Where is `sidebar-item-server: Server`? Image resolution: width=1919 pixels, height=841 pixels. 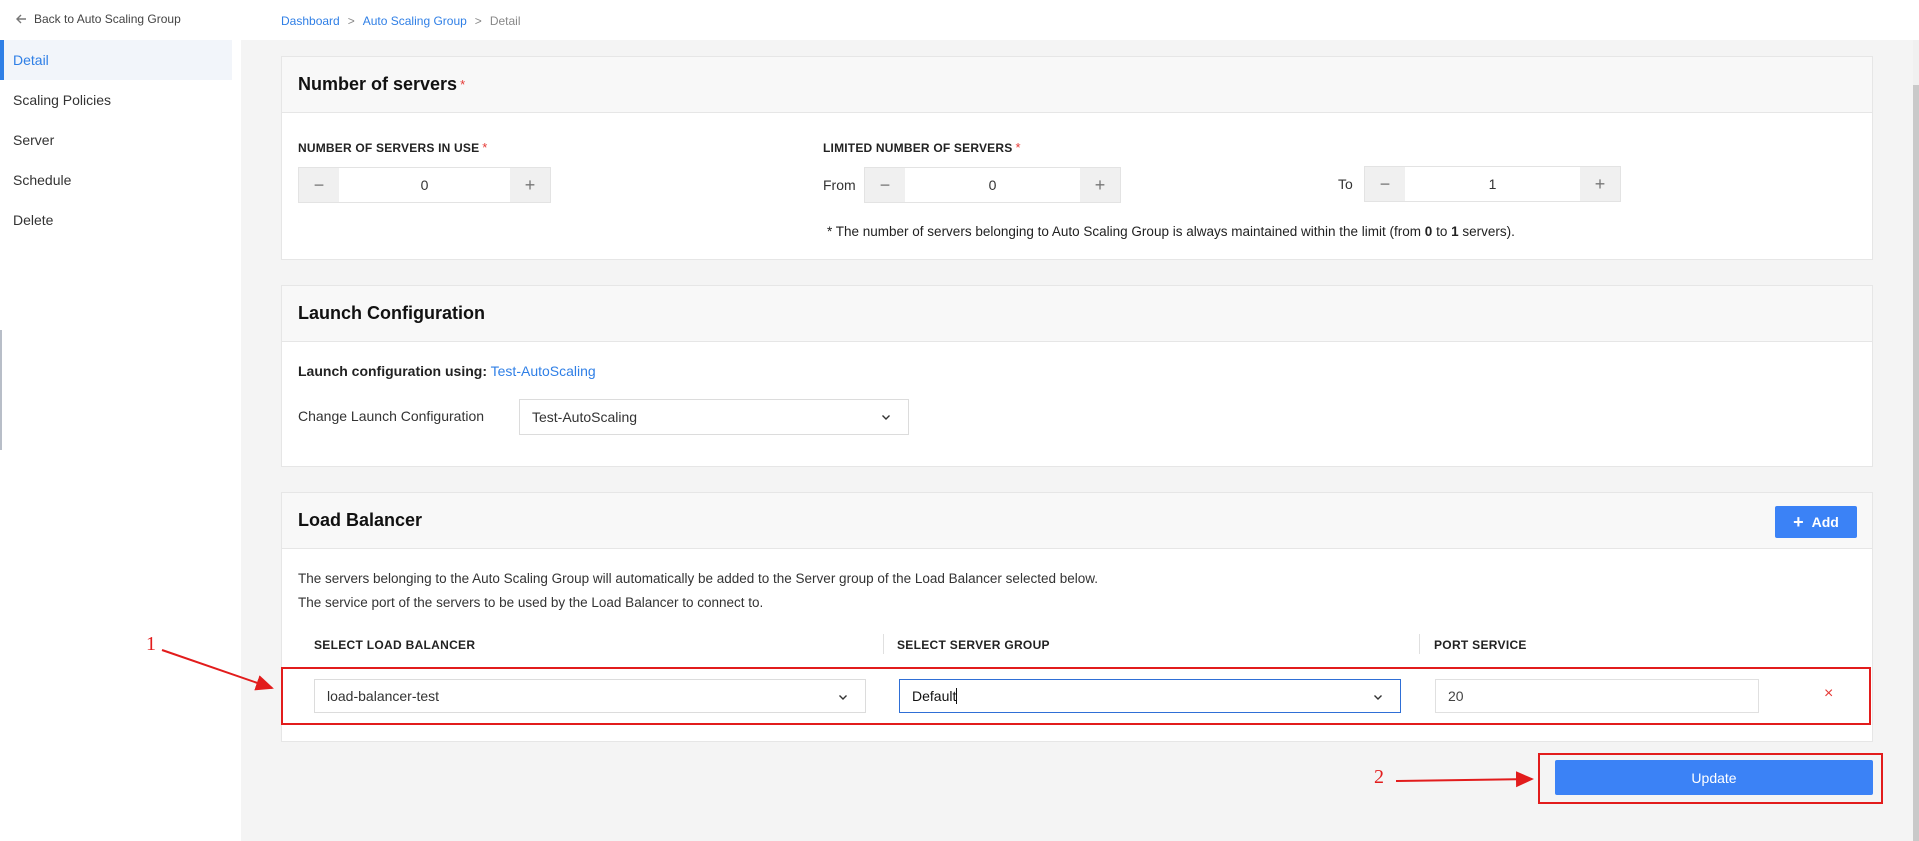 sidebar-item-server: Server is located at coordinates (120, 140).